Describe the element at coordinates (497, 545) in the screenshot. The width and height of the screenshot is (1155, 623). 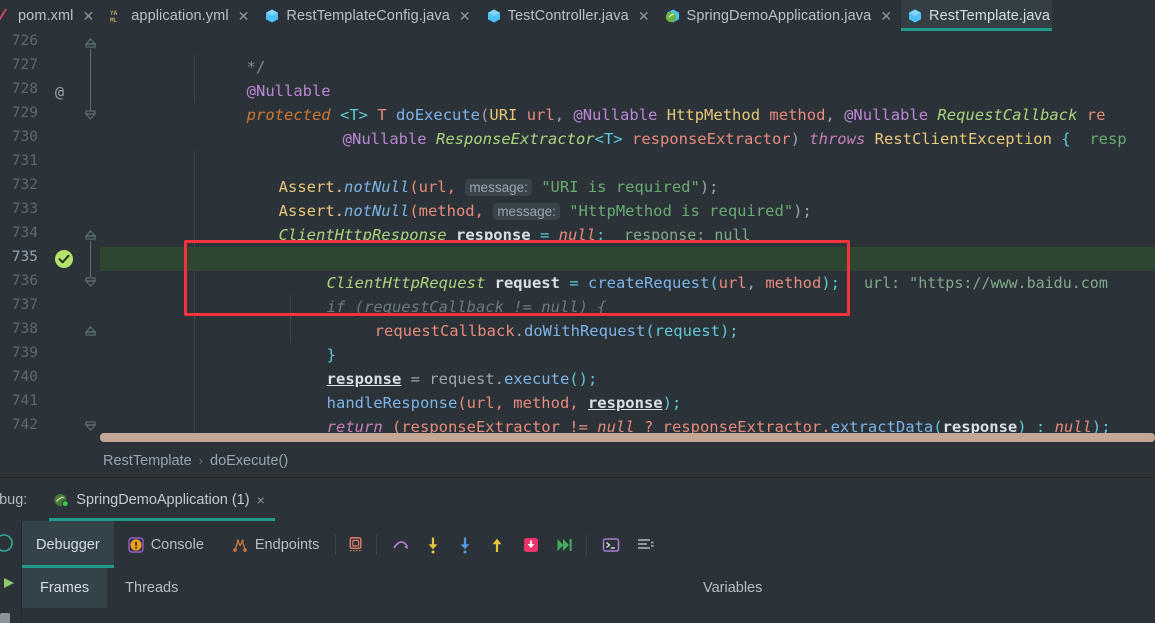
I see `step-out-button` at that location.